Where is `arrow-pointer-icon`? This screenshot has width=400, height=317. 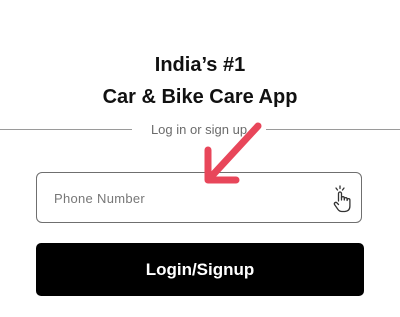
arrow-pointer-icon is located at coordinates (233, 153).